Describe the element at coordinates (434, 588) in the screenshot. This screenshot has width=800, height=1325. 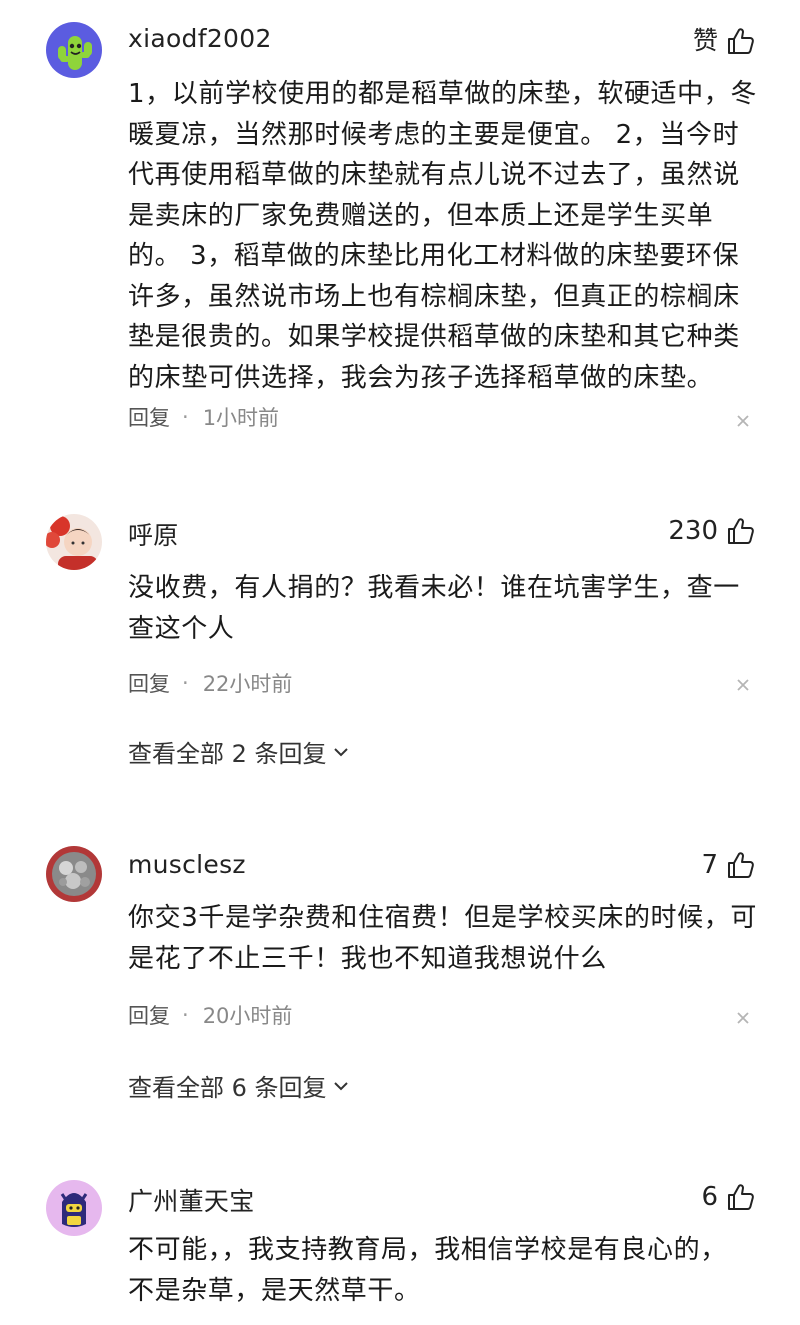
I see `comment-line: 没收费，有人捐的？我看未必！谁在坑害学生，查一` at that location.